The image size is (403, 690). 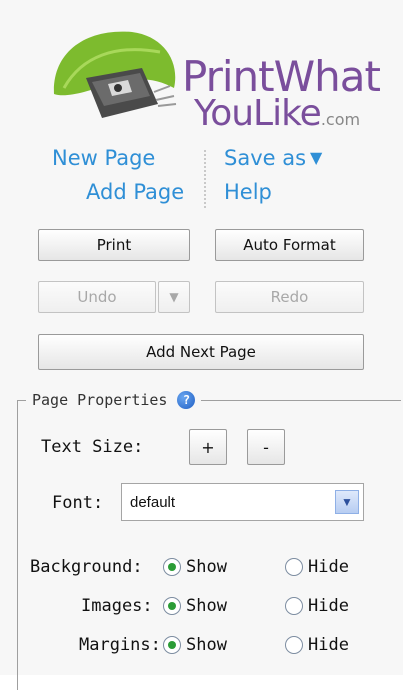 I want to click on images-show-label: Show, so click(x=206, y=606).